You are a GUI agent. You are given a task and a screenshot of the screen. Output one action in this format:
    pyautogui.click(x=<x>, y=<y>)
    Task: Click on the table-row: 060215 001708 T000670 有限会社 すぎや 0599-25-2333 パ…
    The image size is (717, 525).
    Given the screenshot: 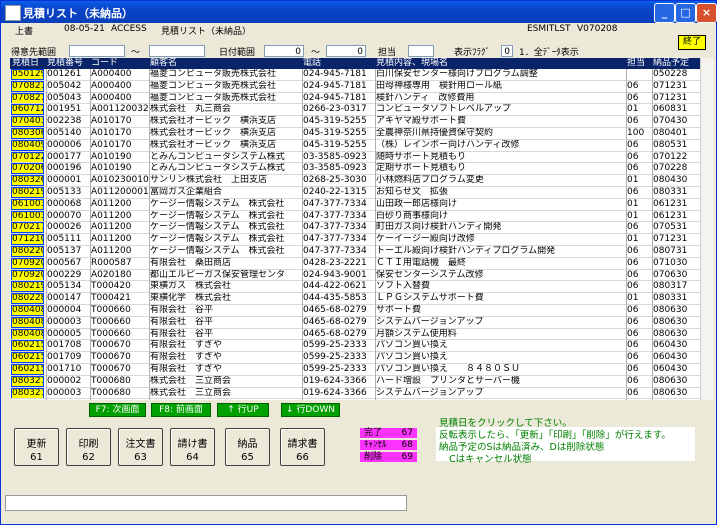 What is the action you would take?
    pyautogui.click(x=355, y=346)
    